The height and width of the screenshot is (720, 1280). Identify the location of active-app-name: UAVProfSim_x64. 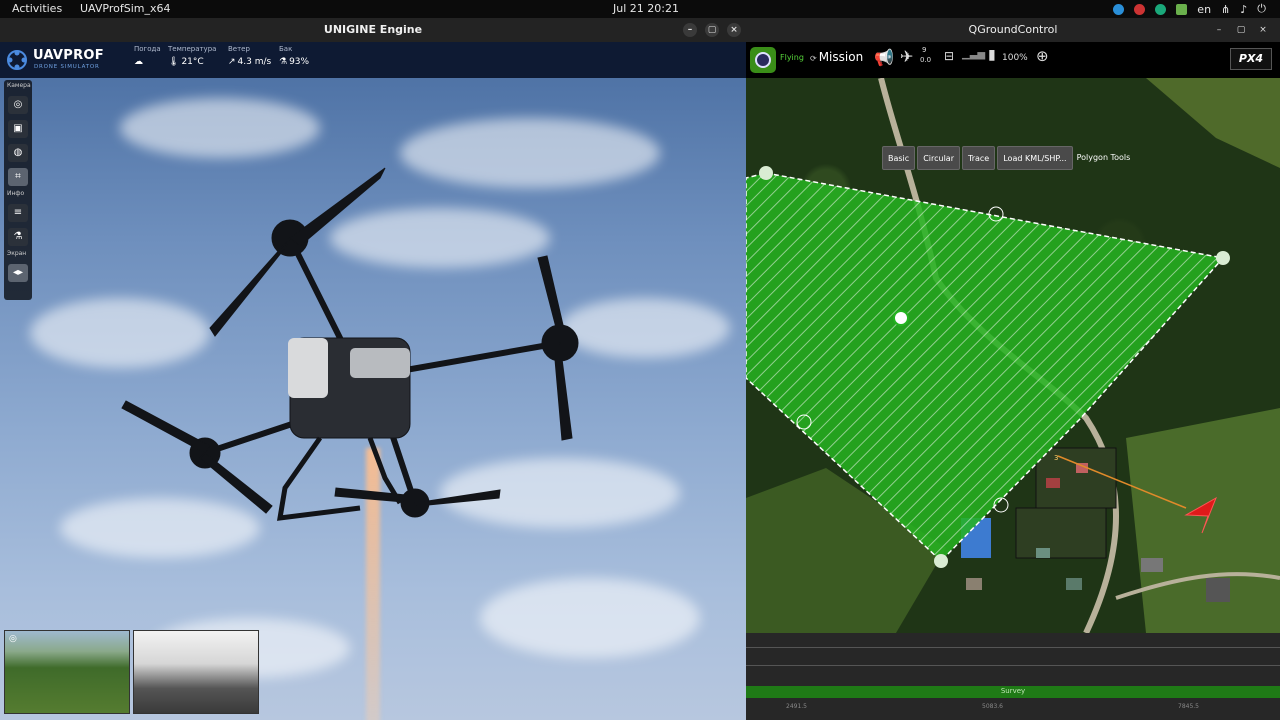
(125, 8).